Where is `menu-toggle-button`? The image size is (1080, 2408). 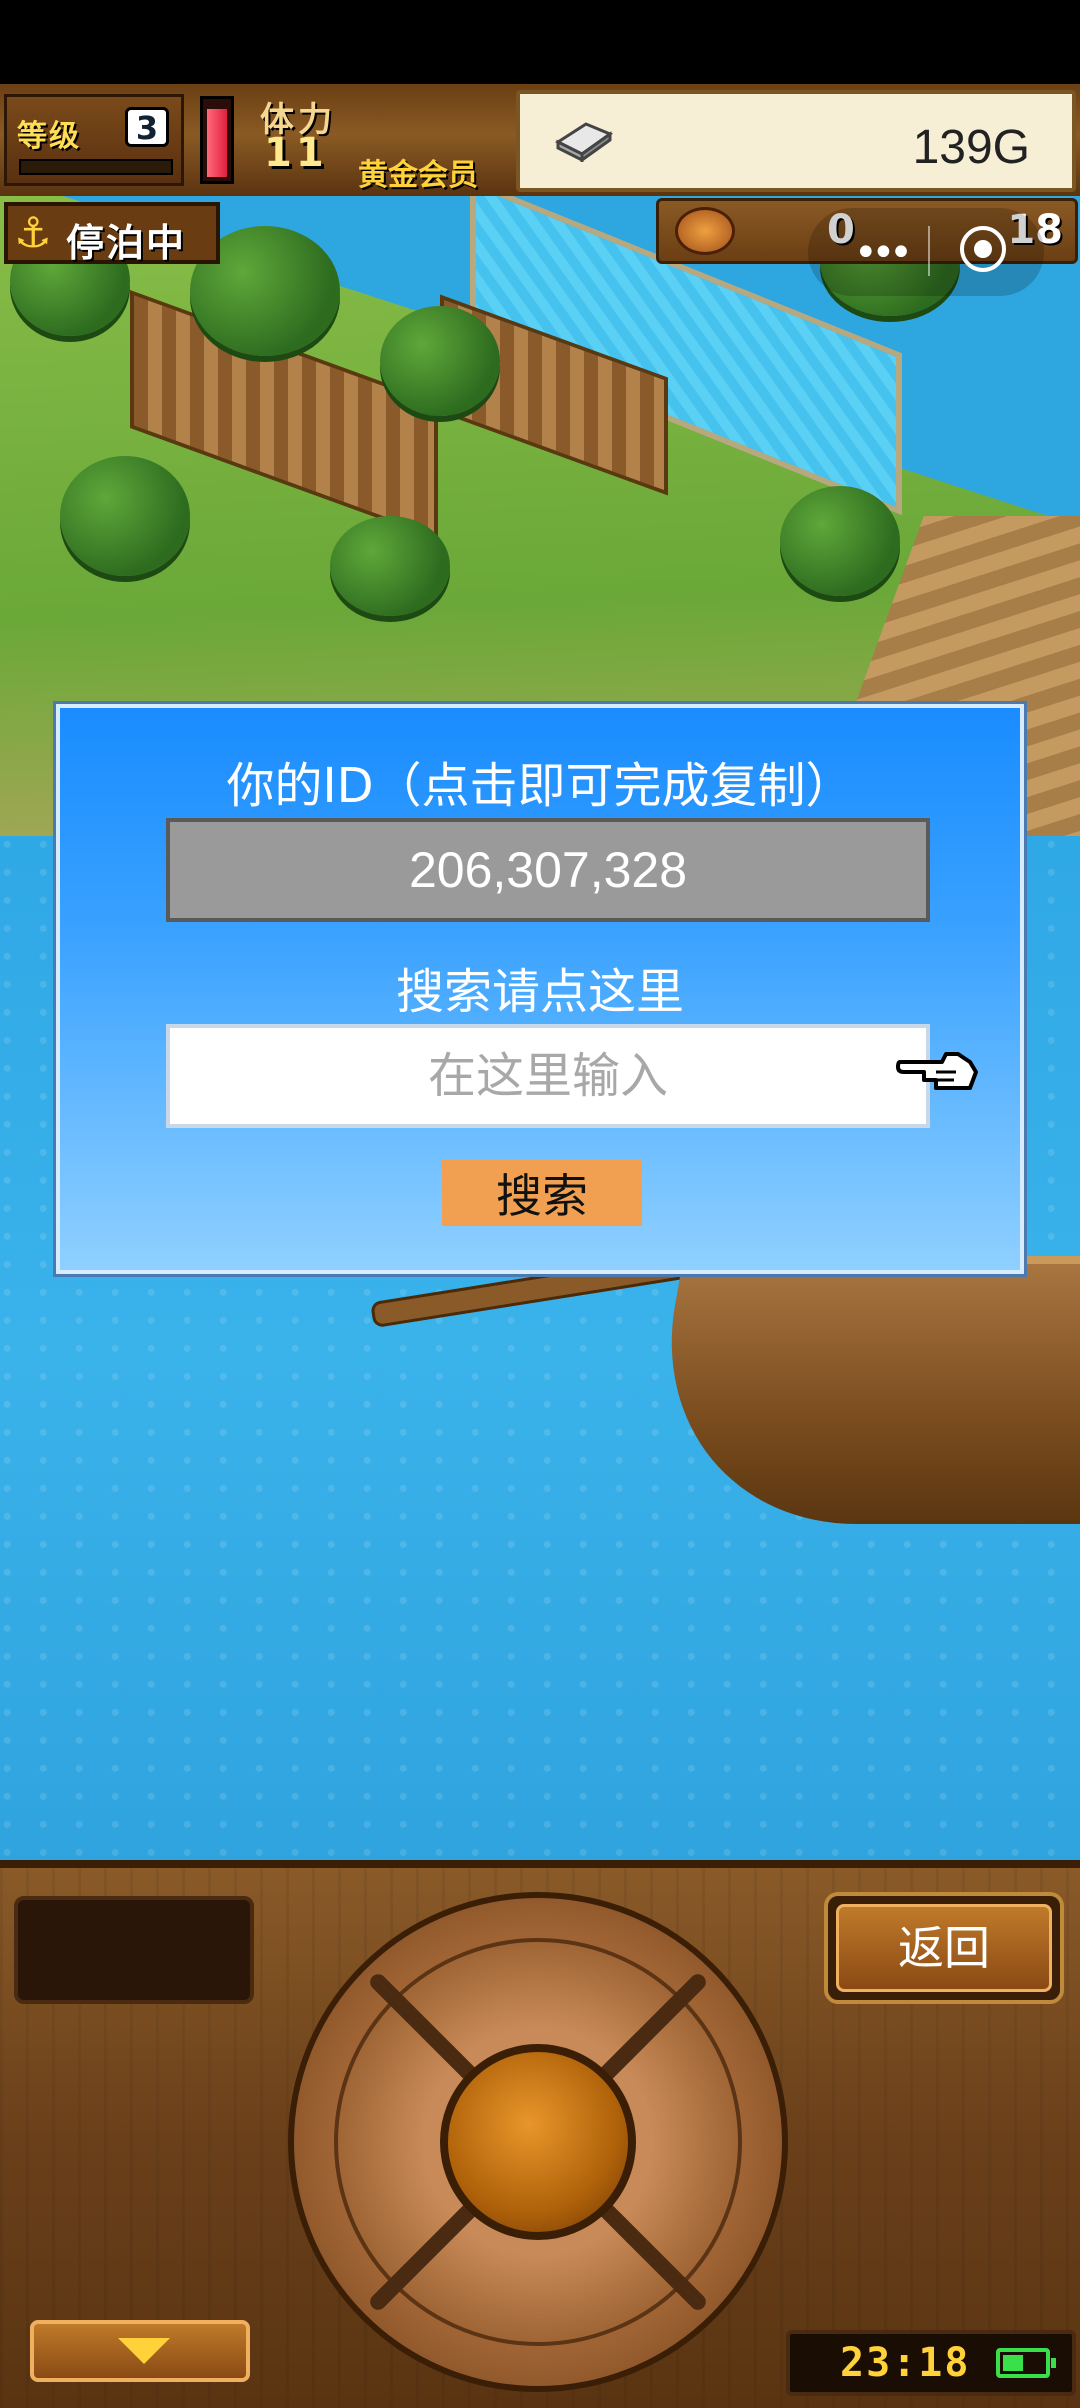
menu-toggle-button is located at coordinates (140, 2351).